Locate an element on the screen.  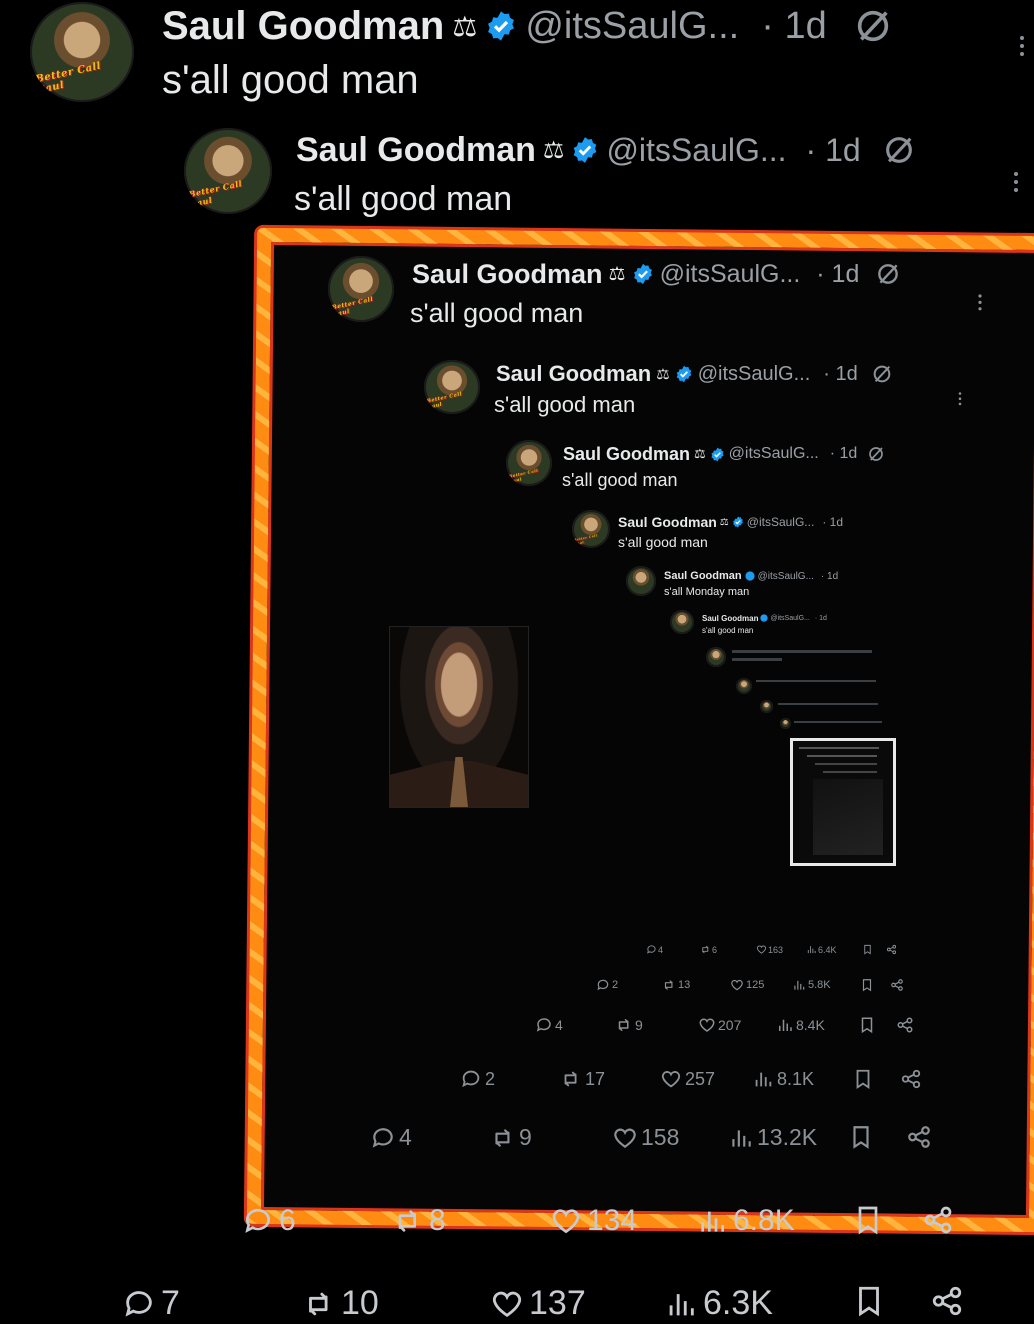
views-button: 8.4K is located at coordinates (800, 1025).